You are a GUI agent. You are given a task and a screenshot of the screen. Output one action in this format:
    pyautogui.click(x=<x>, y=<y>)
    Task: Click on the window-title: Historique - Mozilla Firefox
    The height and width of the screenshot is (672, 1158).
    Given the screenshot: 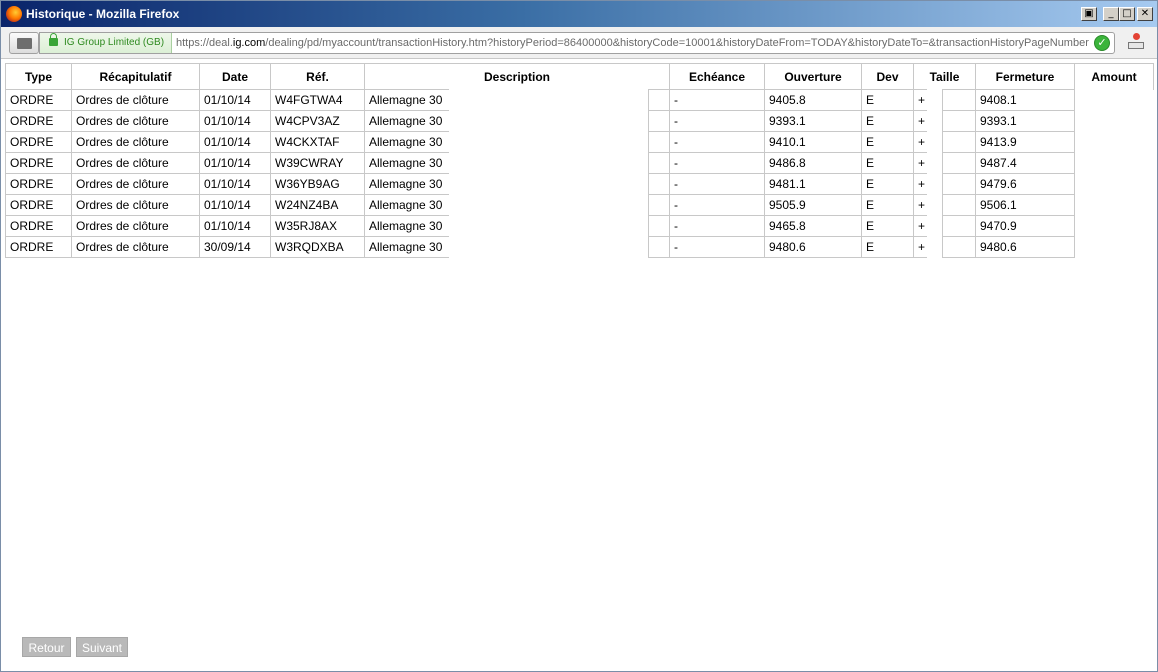 What is the action you would take?
    pyautogui.click(x=103, y=14)
    